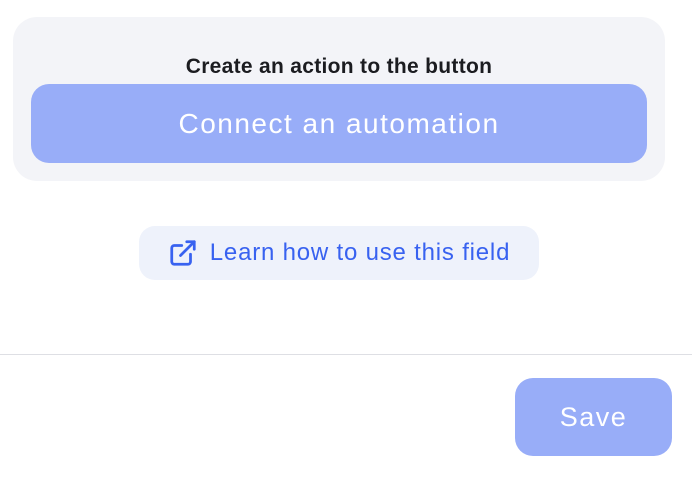 The height and width of the screenshot is (478, 692). I want to click on learn-how-link: Learn how to use this field, so click(339, 253).